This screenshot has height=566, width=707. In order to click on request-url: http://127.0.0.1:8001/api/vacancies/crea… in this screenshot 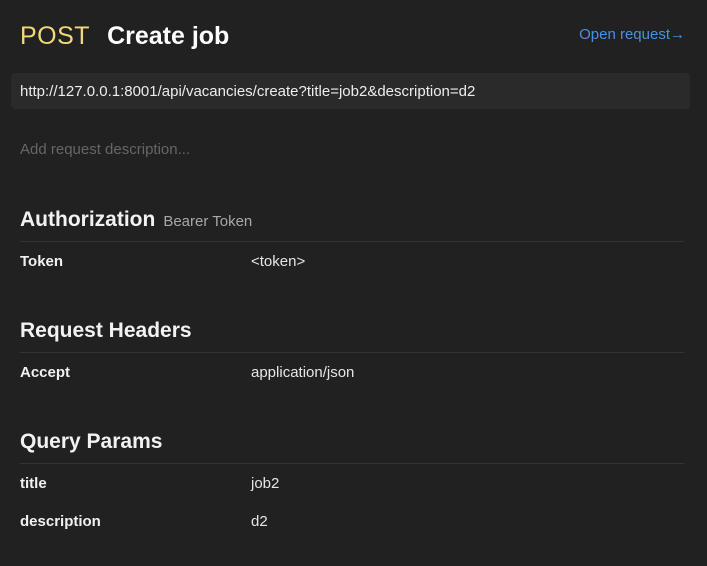, I will do `click(350, 91)`.